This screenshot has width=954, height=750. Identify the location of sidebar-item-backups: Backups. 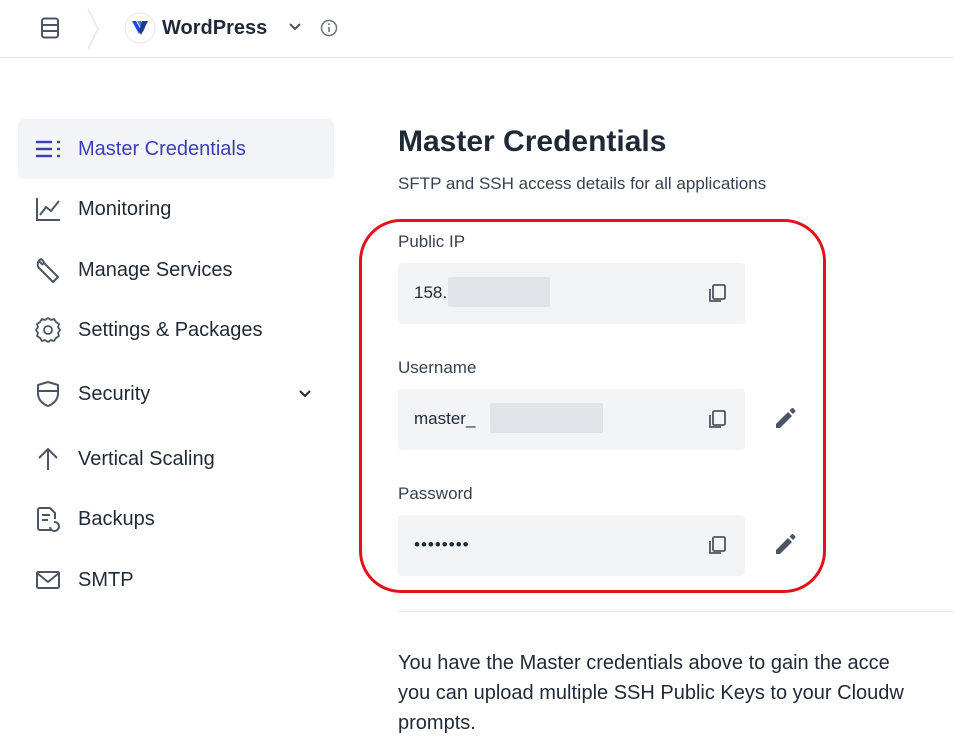
(176, 519).